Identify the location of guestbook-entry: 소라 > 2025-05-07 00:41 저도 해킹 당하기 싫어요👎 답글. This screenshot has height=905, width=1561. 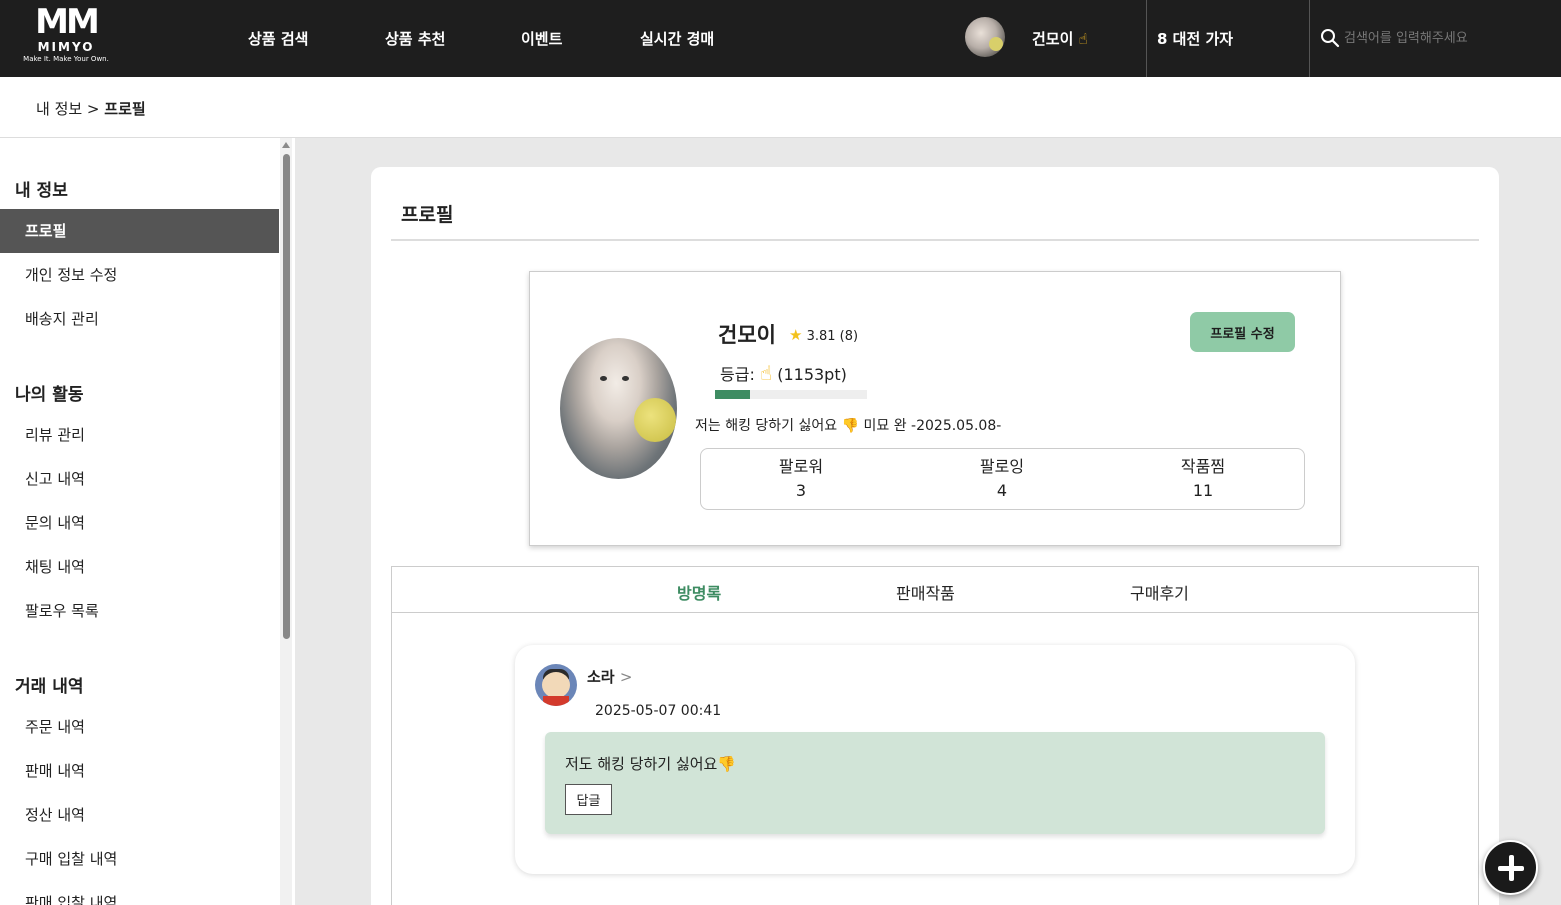
(935, 759).